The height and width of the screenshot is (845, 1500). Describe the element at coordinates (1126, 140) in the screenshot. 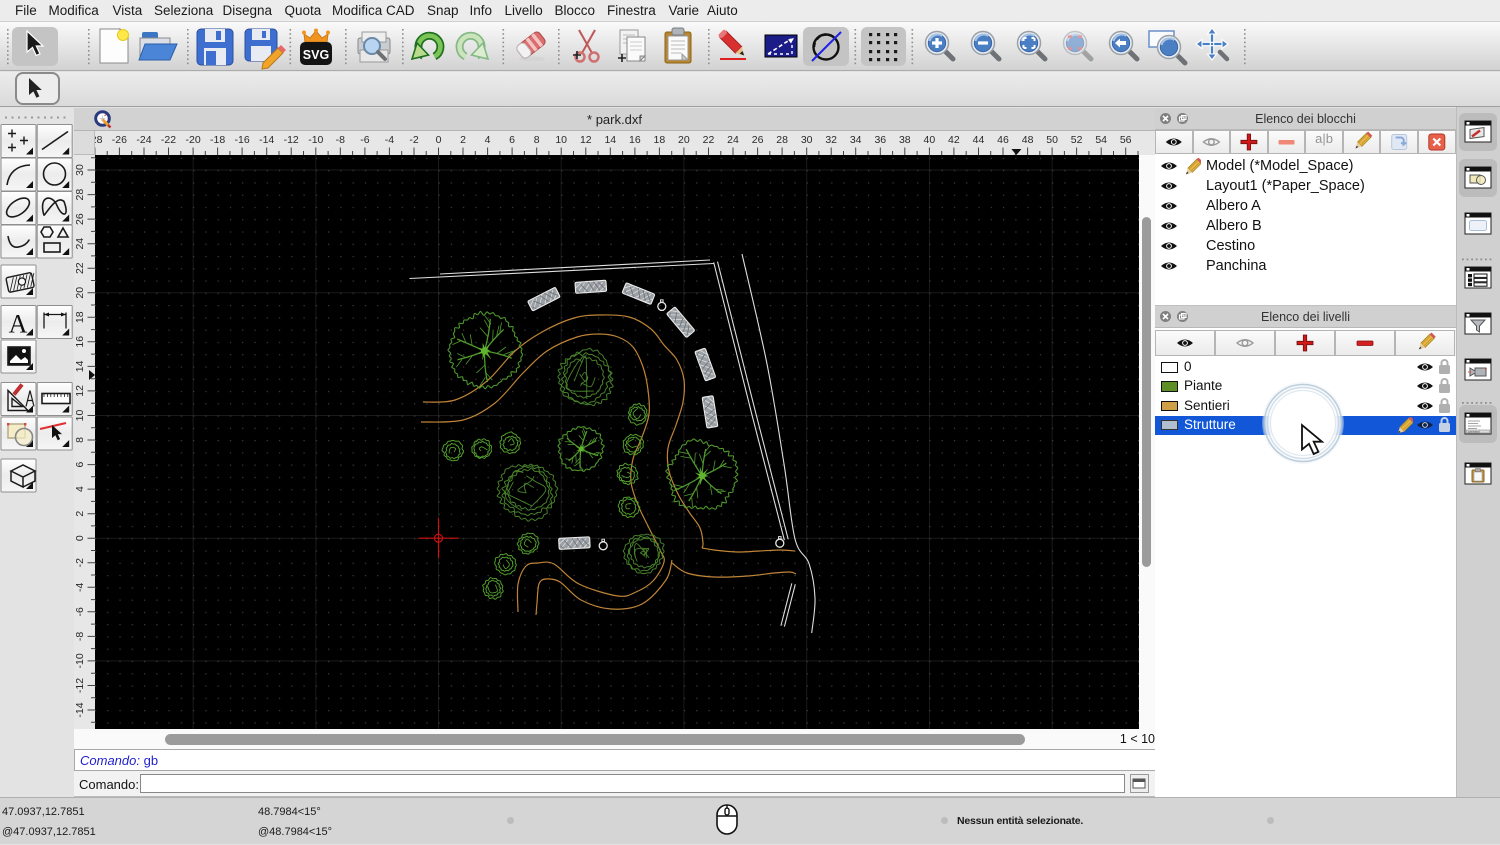

I see `svg-text: 56` at that location.